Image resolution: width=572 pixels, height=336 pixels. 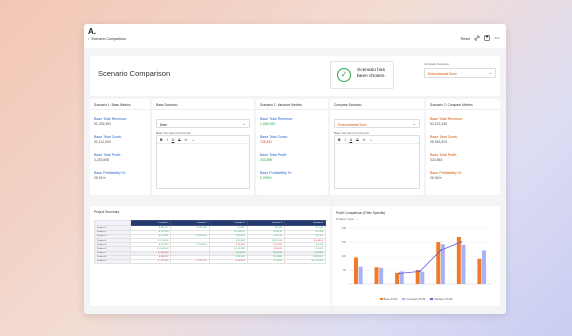 I want to click on breadcrumb: ‹ Scenario Comparison, so click(x=107, y=39).